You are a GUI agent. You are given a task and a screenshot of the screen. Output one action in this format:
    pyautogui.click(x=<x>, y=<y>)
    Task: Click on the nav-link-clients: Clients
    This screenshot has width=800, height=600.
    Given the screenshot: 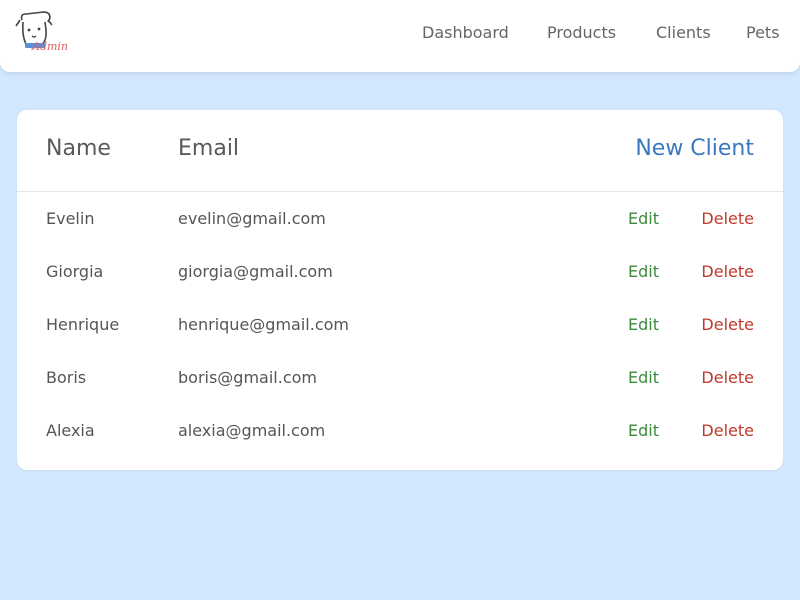 What is the action you would take?
    pyautogui.click(x=683, y=32)
    